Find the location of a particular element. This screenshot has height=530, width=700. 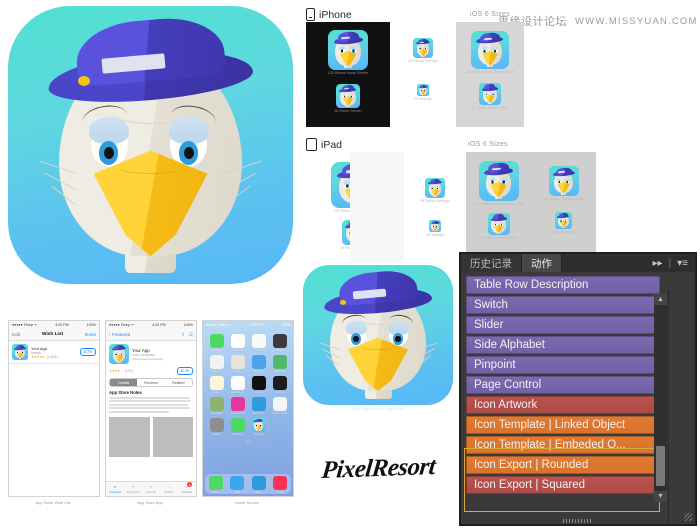

home-app: Photos is located at coordinates (258, 343).